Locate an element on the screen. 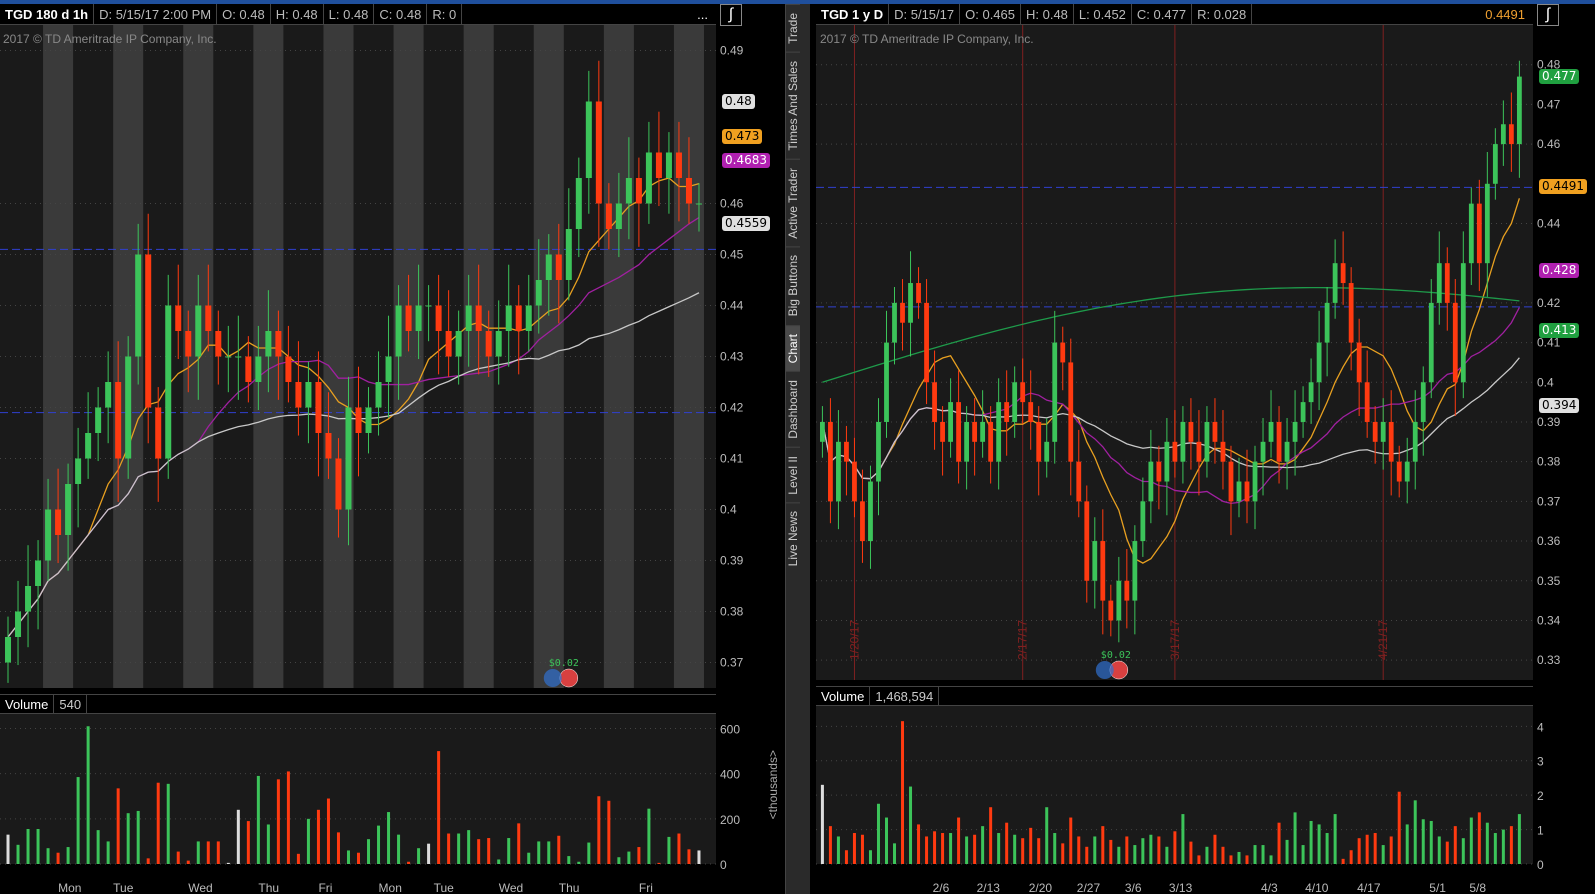  right-symbol: TGD 1 y D is located at coordinates (853, 14).